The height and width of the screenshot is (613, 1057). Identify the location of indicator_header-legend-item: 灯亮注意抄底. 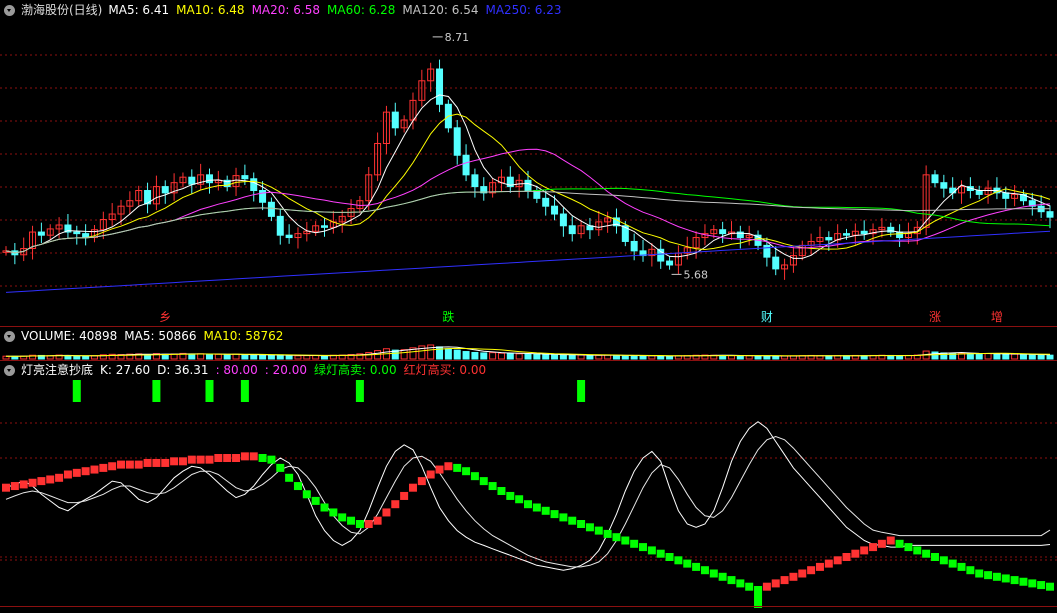
(57, 370).